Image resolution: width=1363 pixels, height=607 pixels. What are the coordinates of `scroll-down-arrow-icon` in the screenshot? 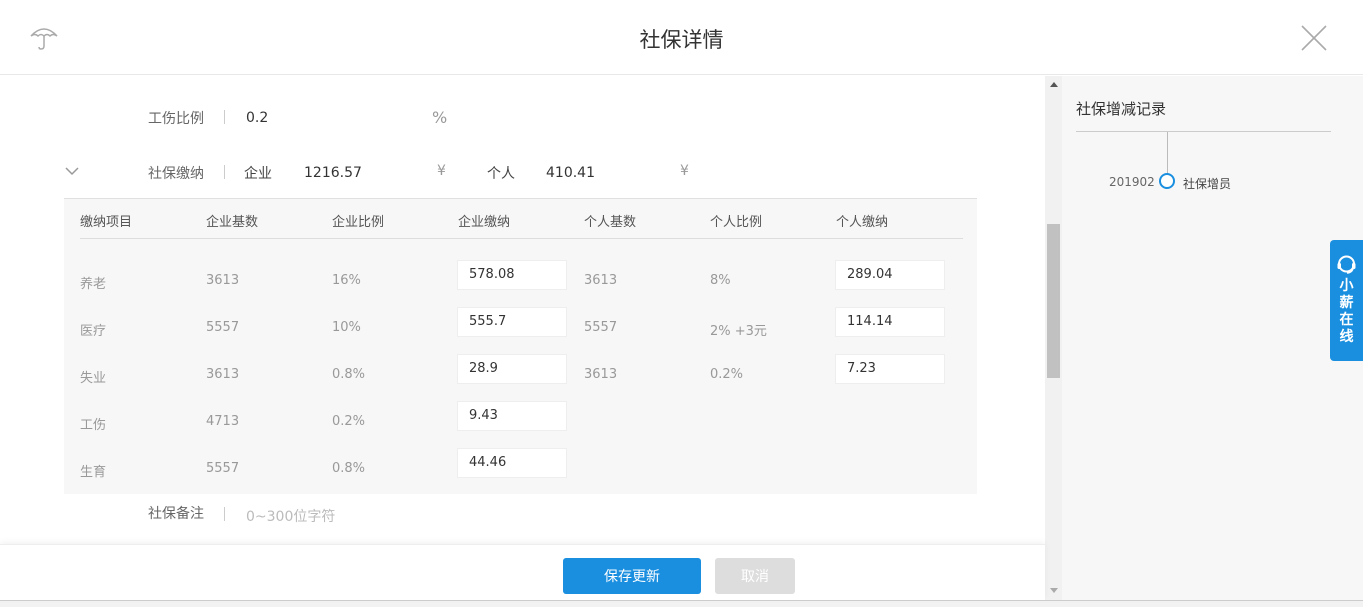 It's located at (1054, 590).